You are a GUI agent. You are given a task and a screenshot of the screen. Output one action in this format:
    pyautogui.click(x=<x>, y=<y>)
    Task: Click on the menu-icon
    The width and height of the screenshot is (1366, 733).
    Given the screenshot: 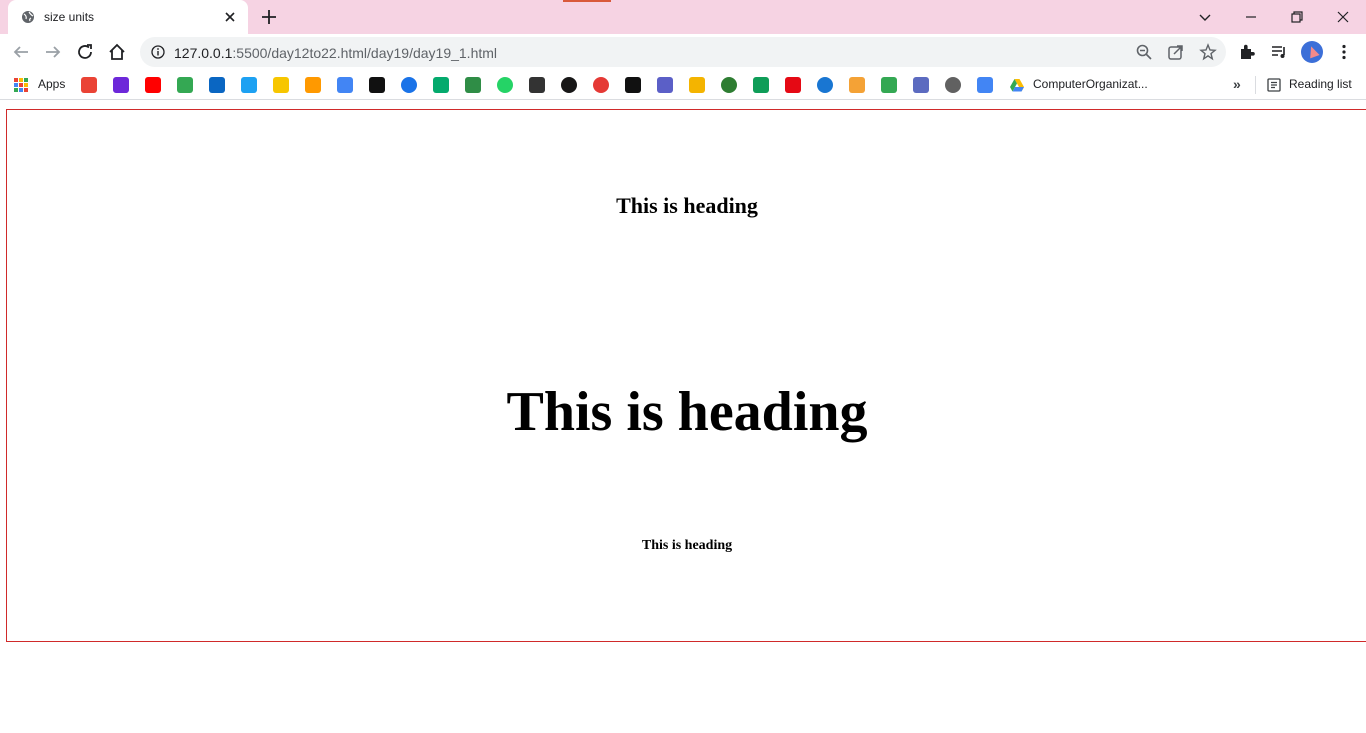 What is the action you would take?
    pyautogui.click(x=1344, y=52)
    